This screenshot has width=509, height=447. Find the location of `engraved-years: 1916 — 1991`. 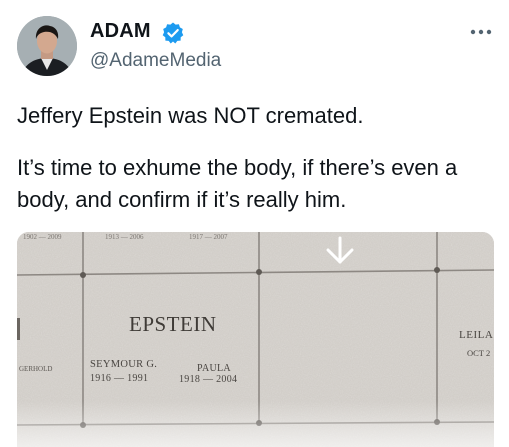

engraved-years: 1916 — 1991 is located at coordinates (119, 378).